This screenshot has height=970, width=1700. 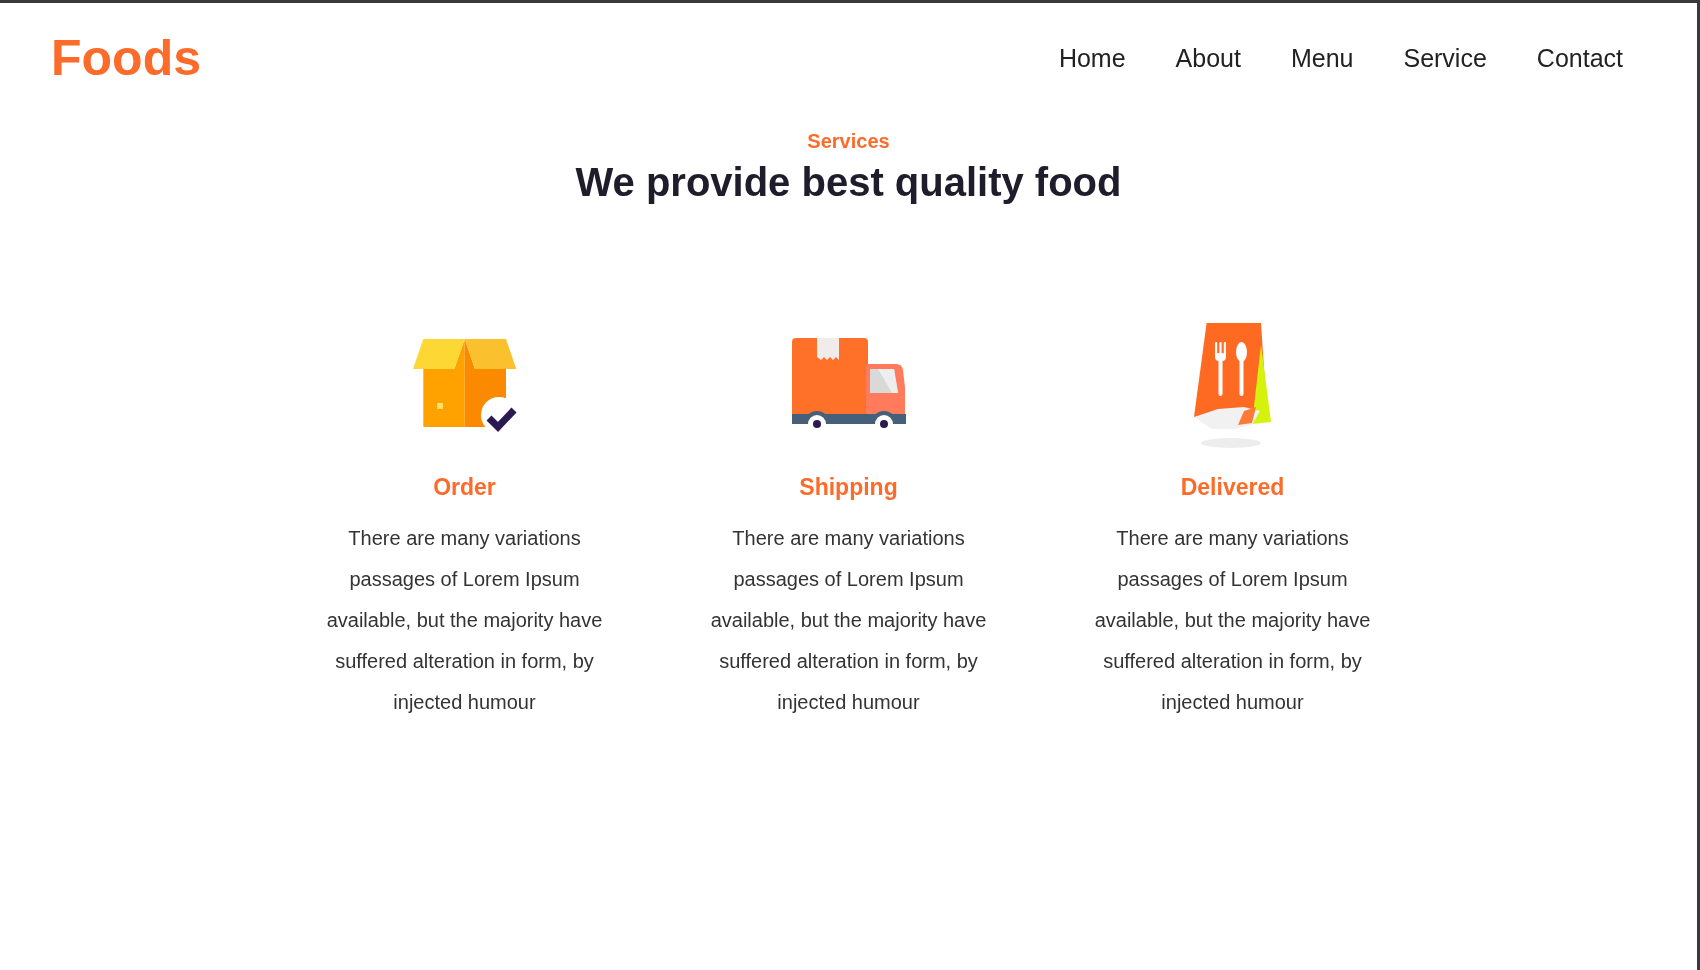 I want to click on service-title: Shipping, so click(x=848, y=487).